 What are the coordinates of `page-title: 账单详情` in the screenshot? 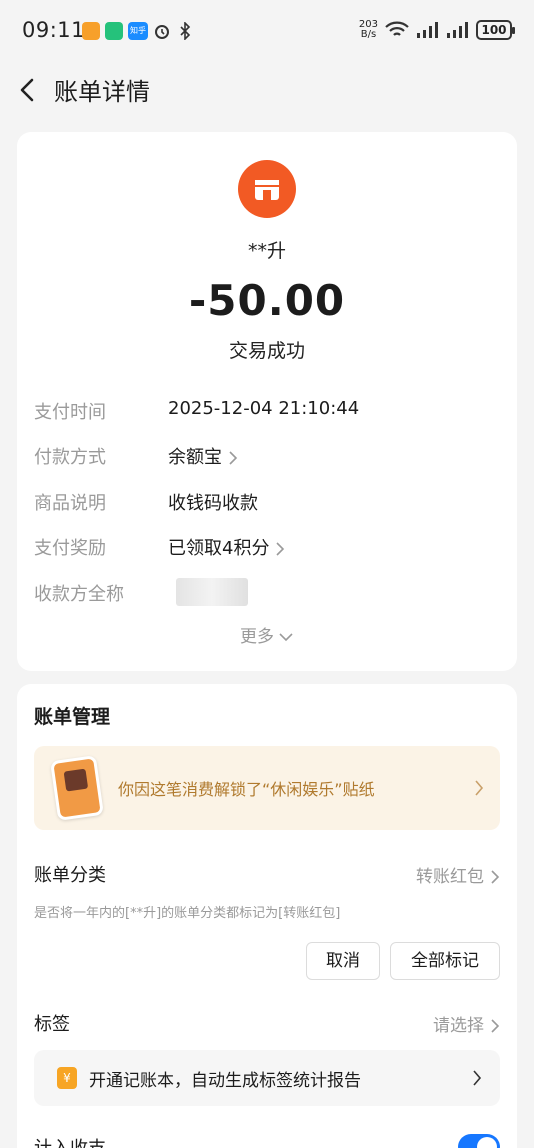 It's located at (102, 92).